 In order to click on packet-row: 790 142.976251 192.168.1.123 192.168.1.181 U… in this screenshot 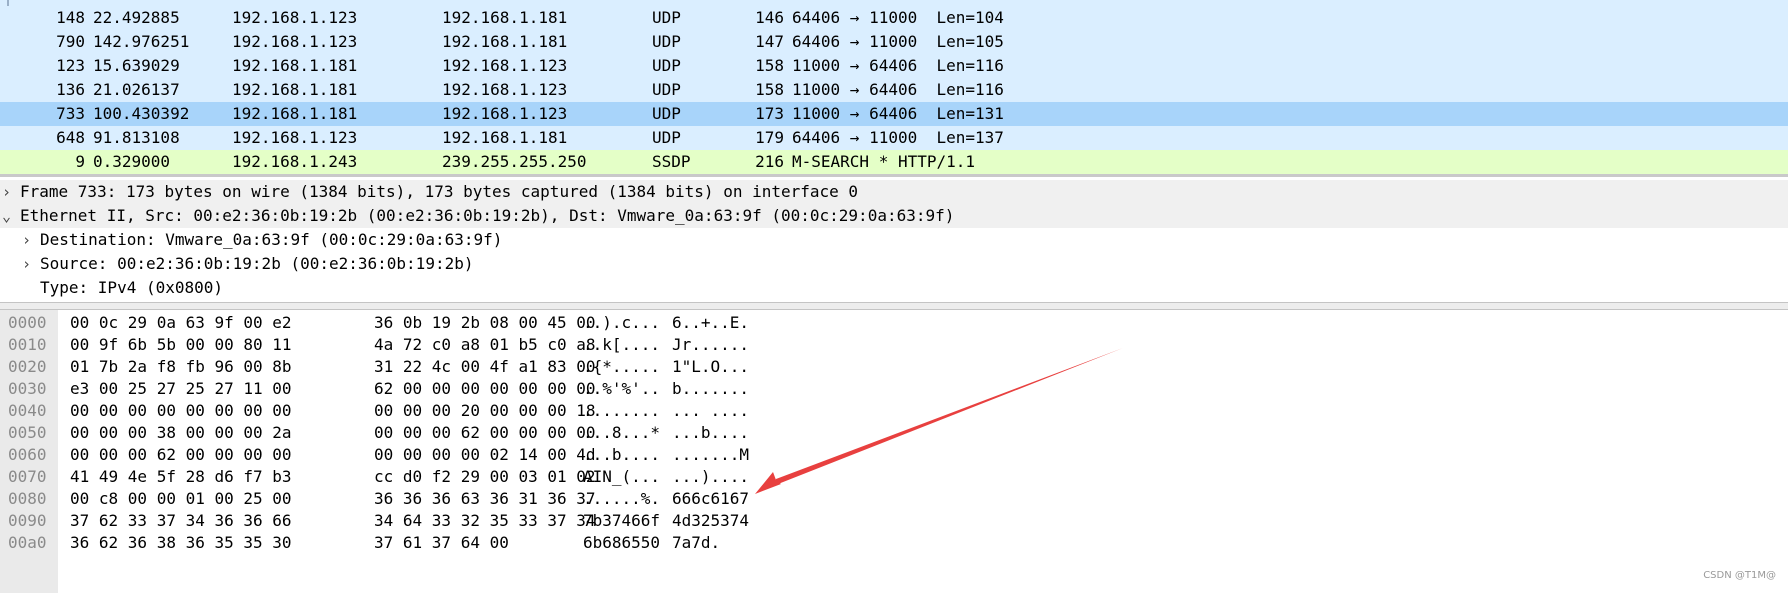, I will do `click(894, 42)`.